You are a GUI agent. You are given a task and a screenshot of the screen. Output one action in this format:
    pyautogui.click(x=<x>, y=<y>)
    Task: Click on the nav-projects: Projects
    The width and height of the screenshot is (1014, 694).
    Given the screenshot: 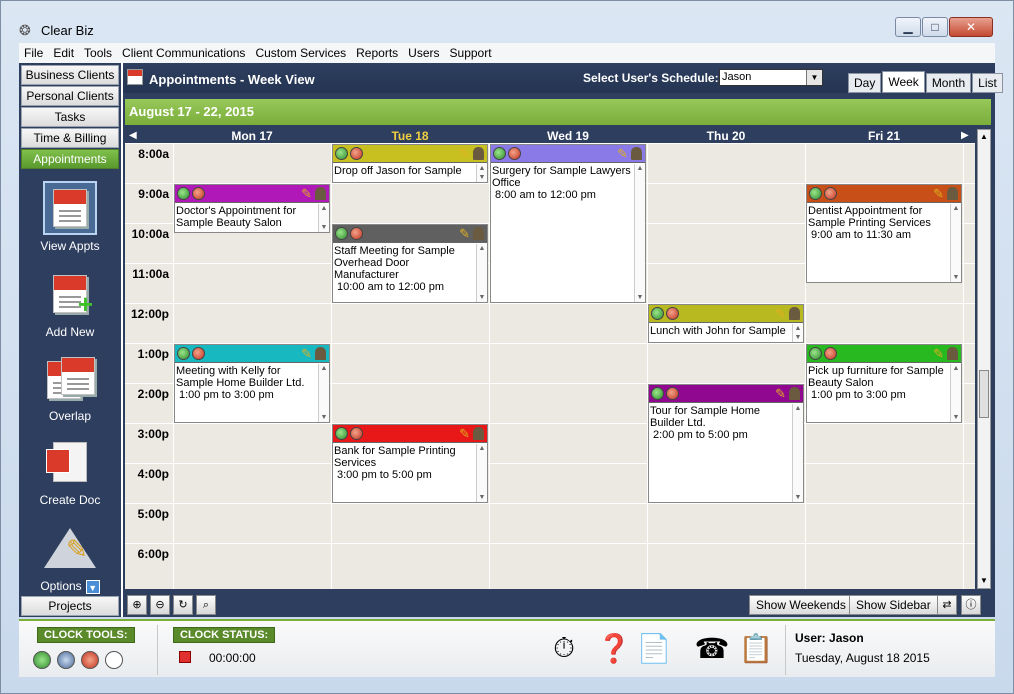 What is the action you would take?
    pyautogui.click(x=70, y=606)
    